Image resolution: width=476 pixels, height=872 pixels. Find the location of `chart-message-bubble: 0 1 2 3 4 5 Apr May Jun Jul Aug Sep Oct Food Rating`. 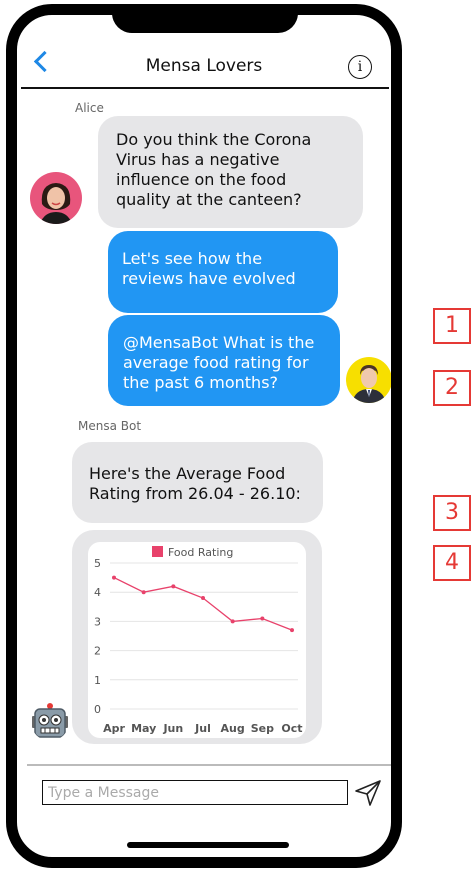

chart-message-bubble: 0 1 2 3 4 5 Apr May Jun Jul Aug Sep Oct Food Rating is located at coordinates (197, 637).